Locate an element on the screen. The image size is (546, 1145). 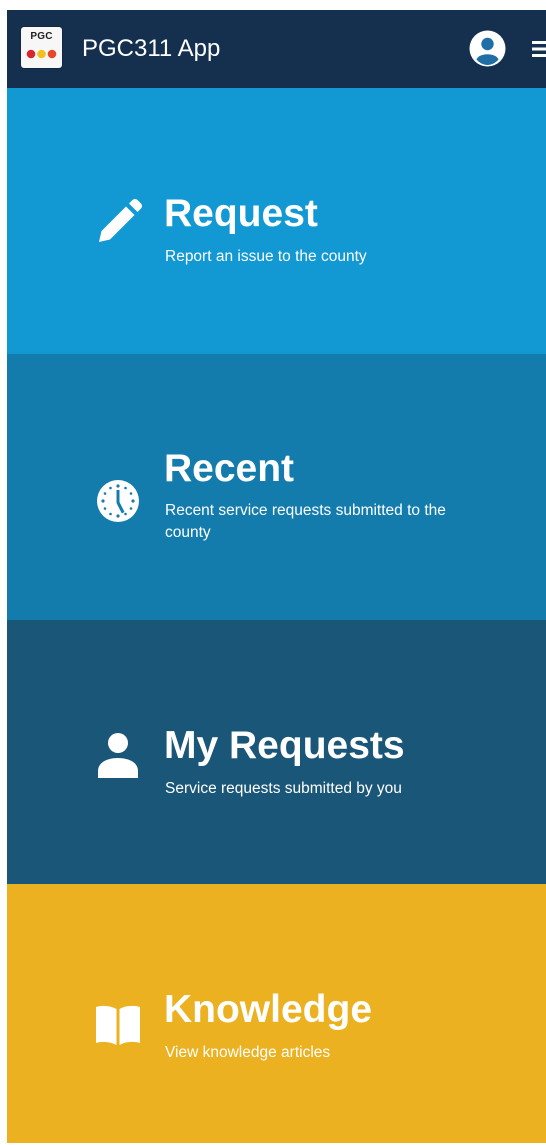
person-icon is located at coordinates (118, 755).